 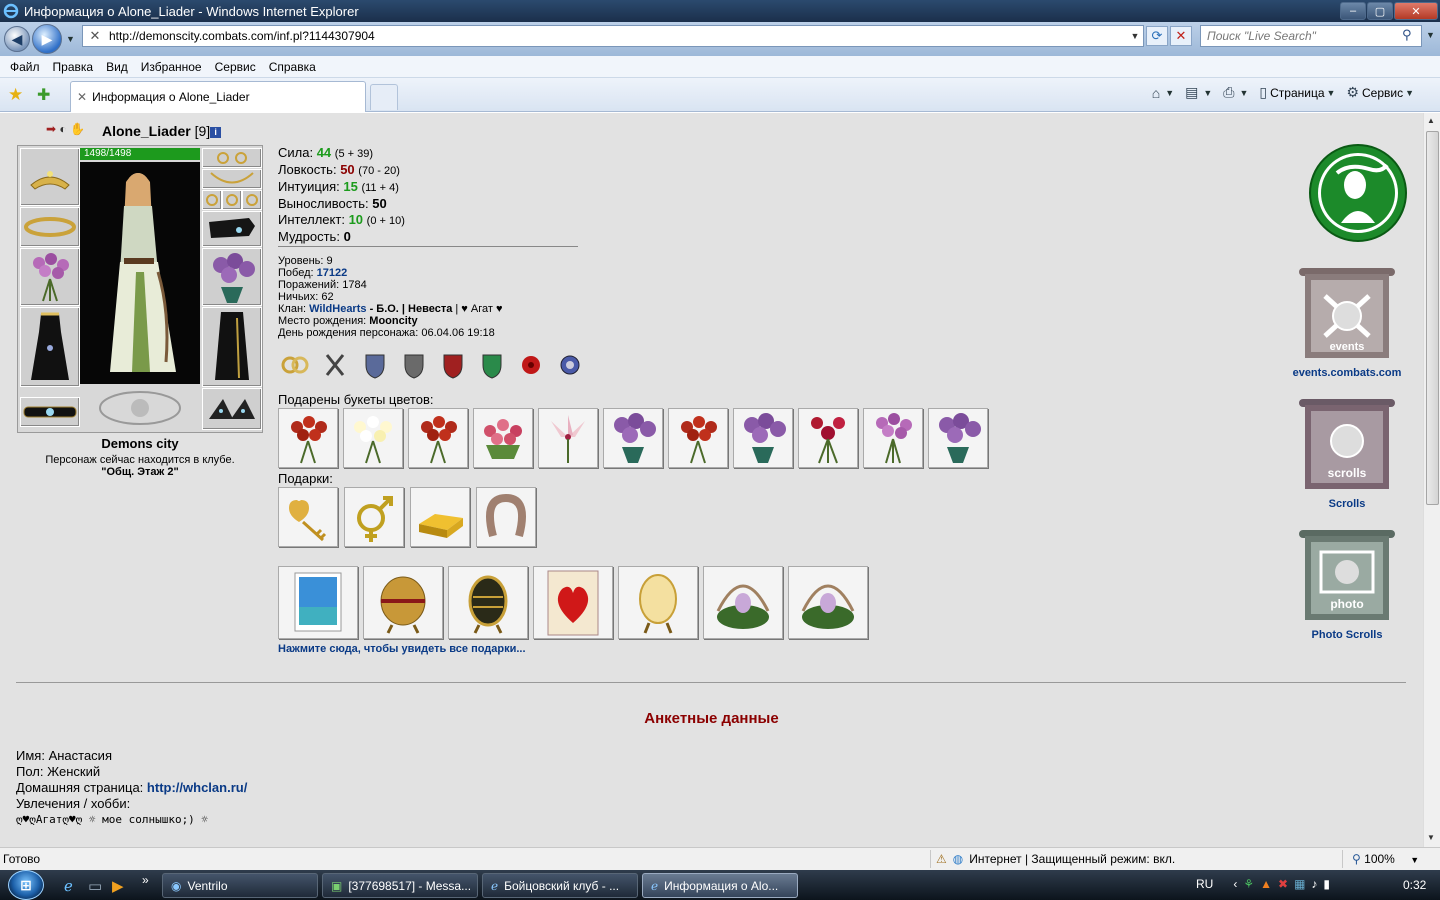 I want to click on crossed-swords-badge-icon, so click(x=335, y=365).